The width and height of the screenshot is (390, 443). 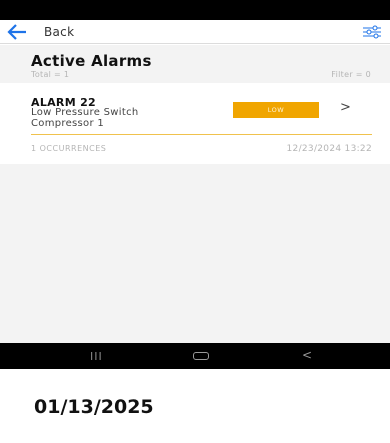 I want to click on system-back-button: <, so click(x=307, y=355).